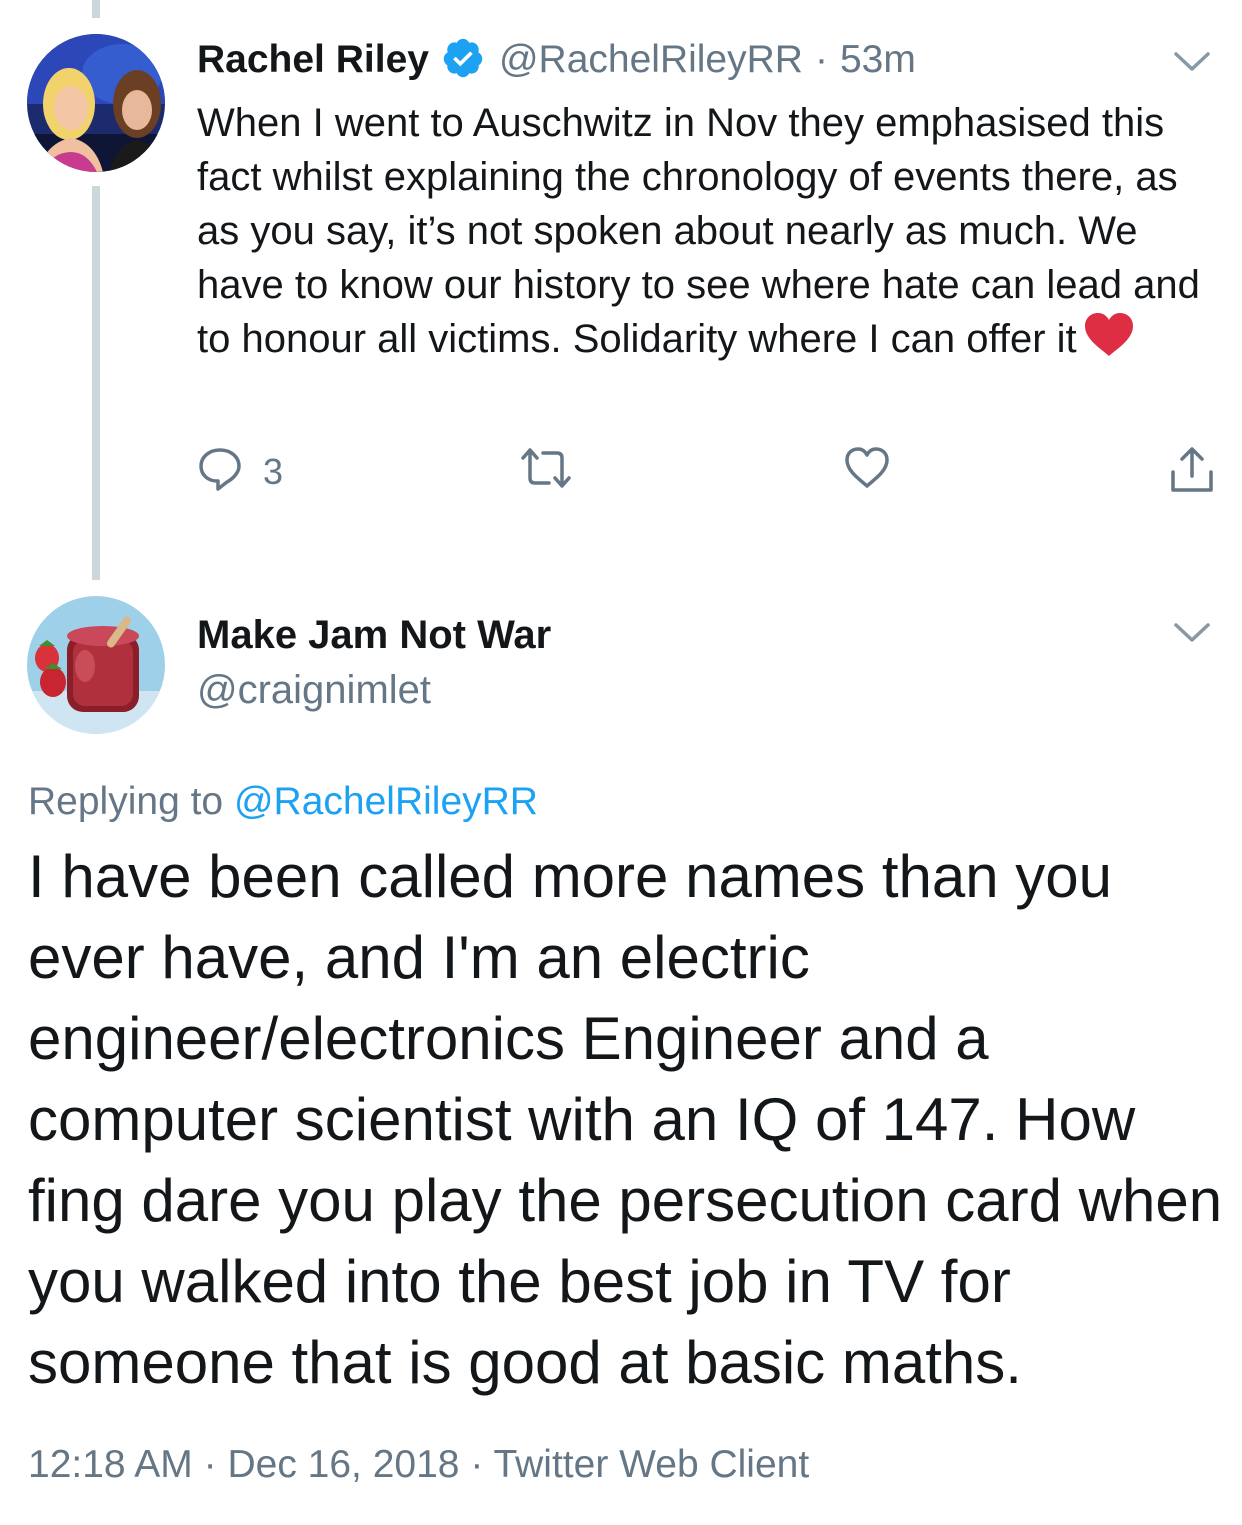 Image resolution: width=1242 pixels, height=1525 pixels. I want to click on author-name: Make Jam Not War, so click(374, 635).